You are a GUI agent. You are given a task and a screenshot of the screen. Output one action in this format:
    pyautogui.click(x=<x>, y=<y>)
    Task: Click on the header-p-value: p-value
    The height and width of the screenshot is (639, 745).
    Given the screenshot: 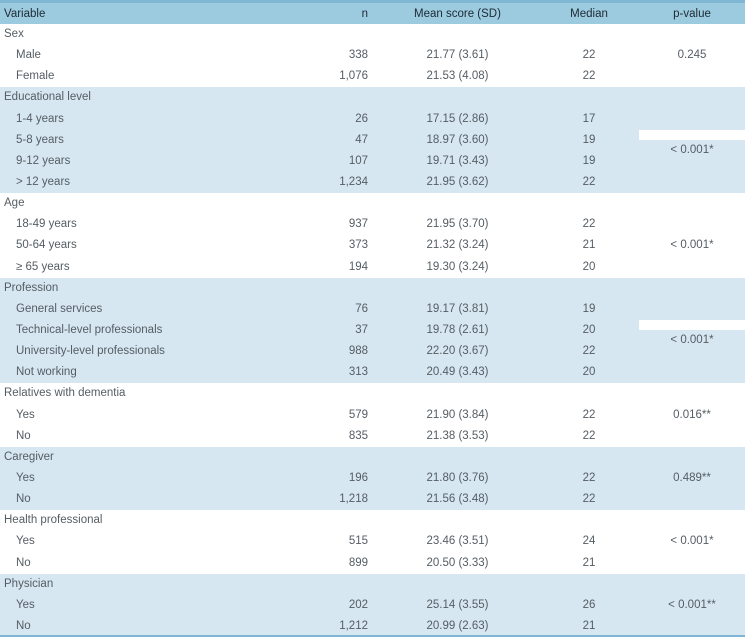 What is the action you would take?
    pyautogui.click(x=692, y=13)
    